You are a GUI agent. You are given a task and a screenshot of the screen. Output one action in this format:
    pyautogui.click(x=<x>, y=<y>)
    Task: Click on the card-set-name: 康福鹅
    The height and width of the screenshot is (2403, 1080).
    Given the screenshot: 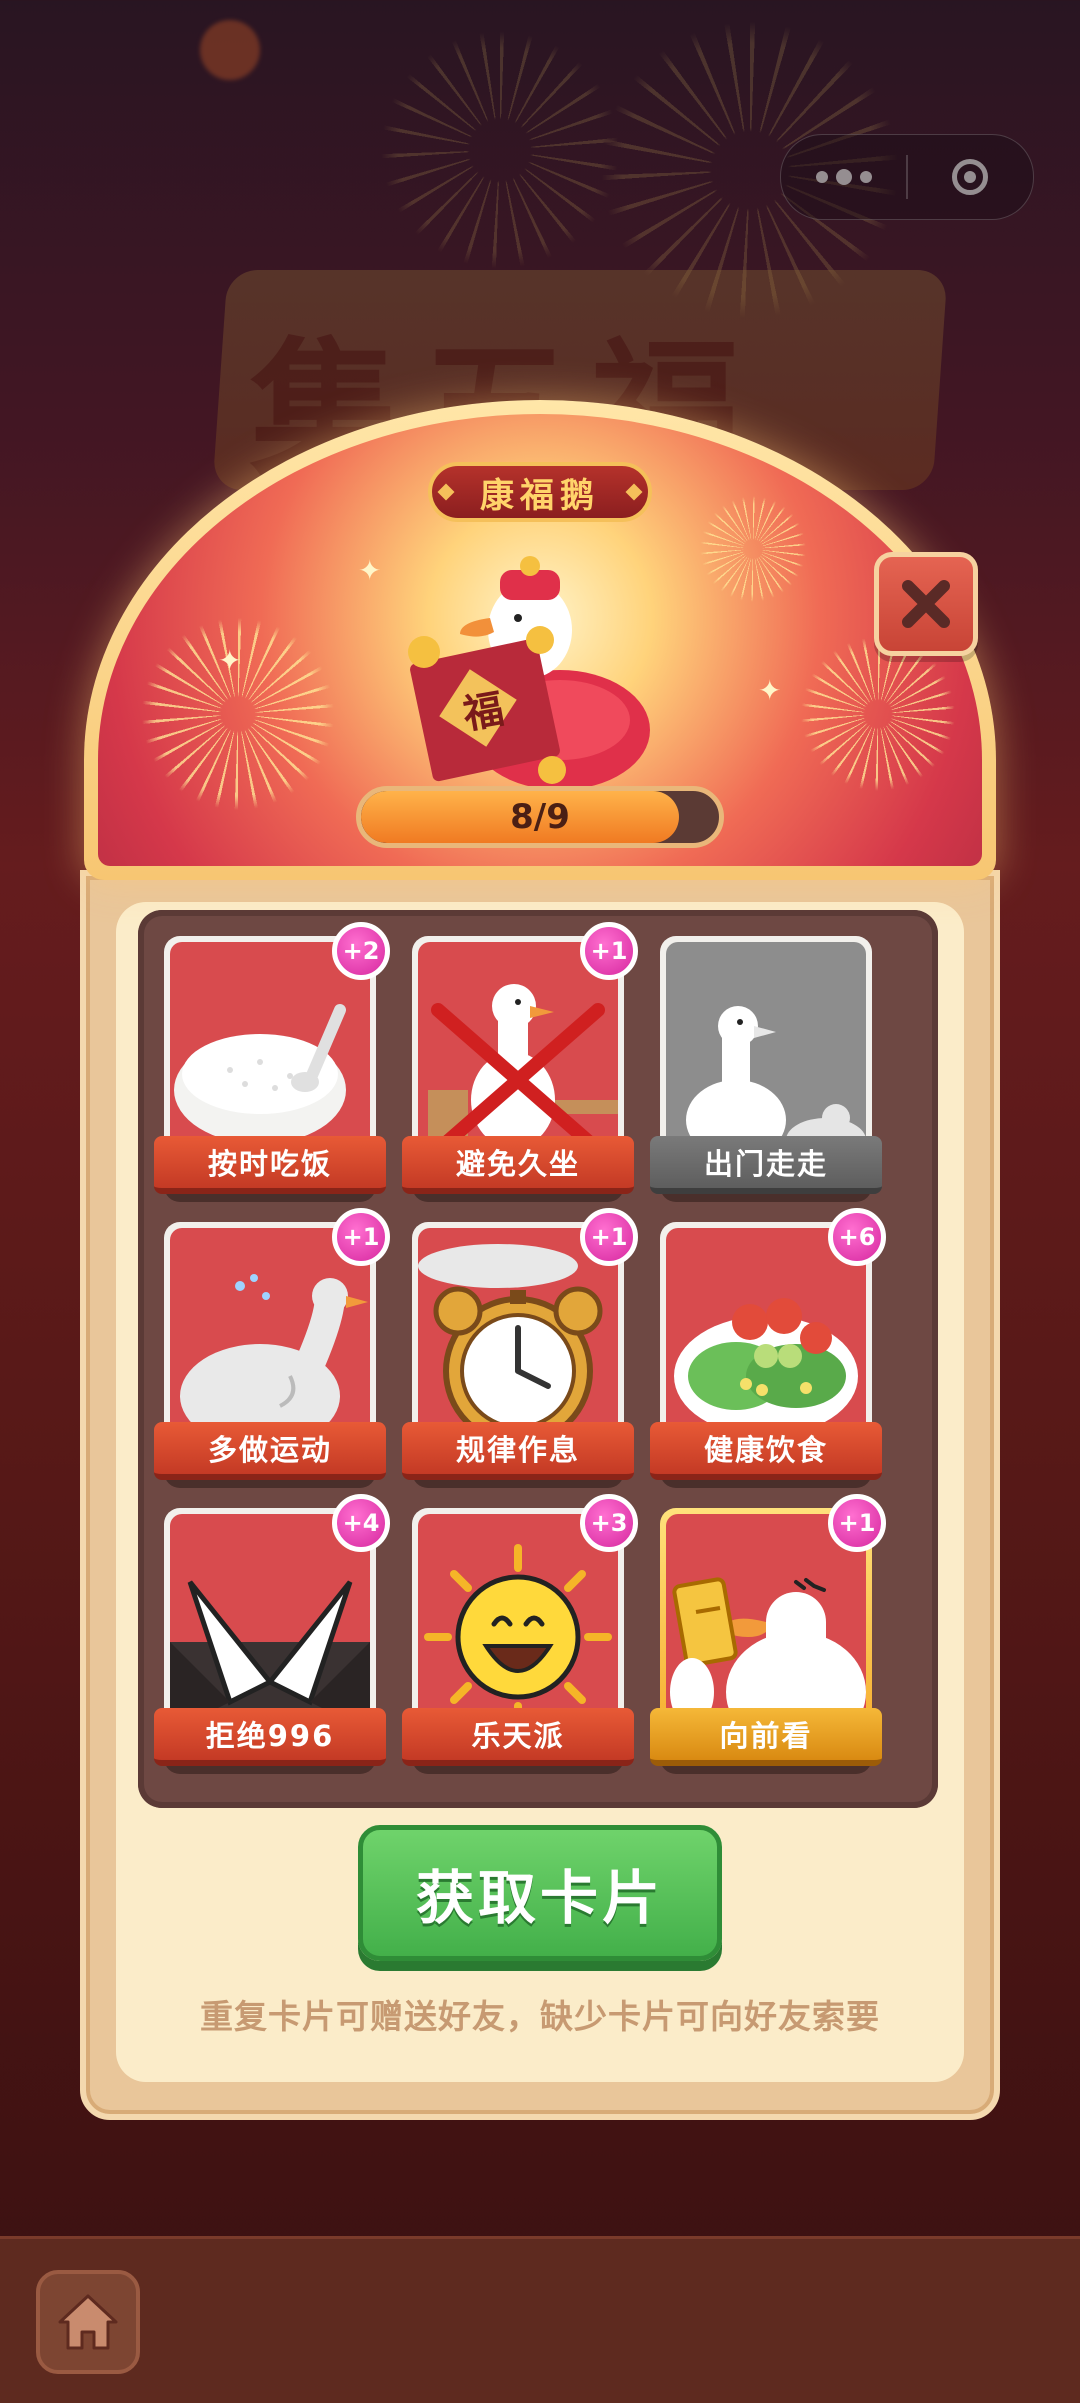 What is the action you would take?
    pyautogui.click(x=540, y=492)
    